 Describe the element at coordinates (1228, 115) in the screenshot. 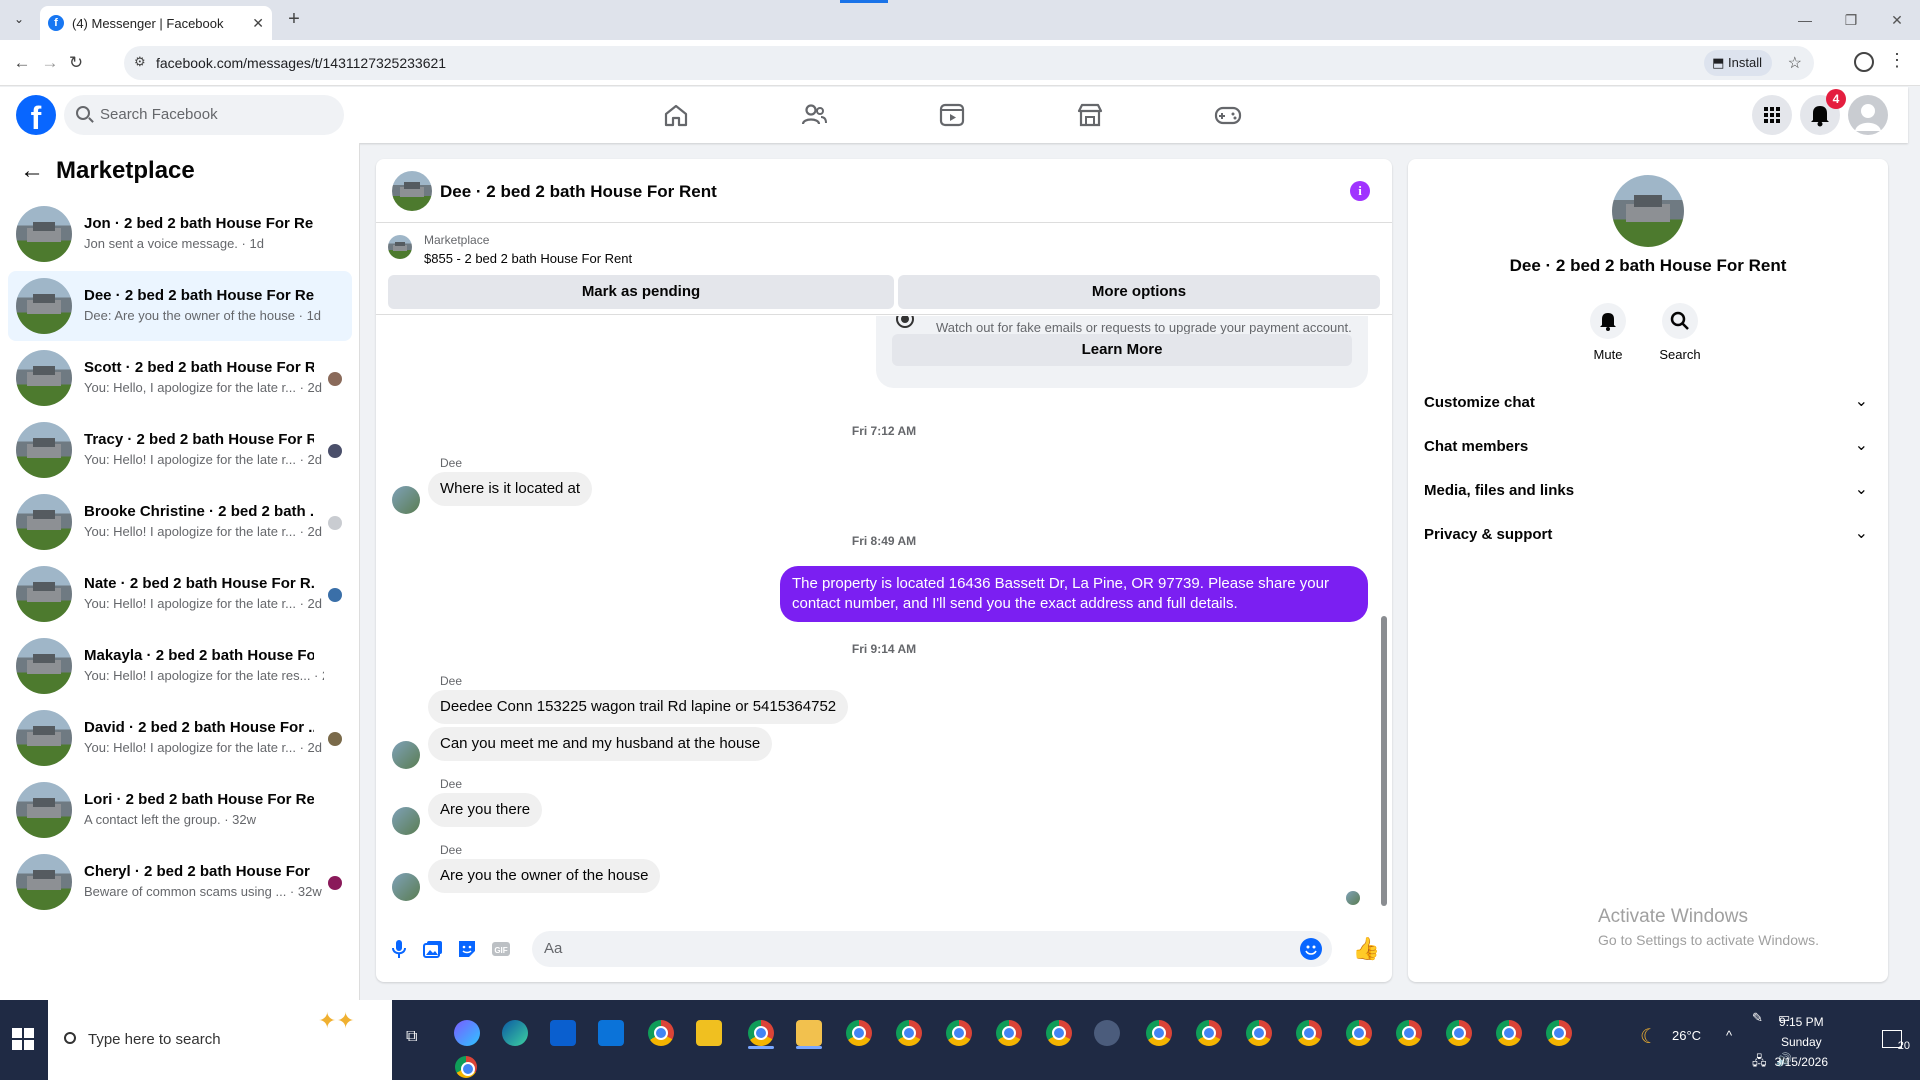

I see `gaming-icon` at that location.